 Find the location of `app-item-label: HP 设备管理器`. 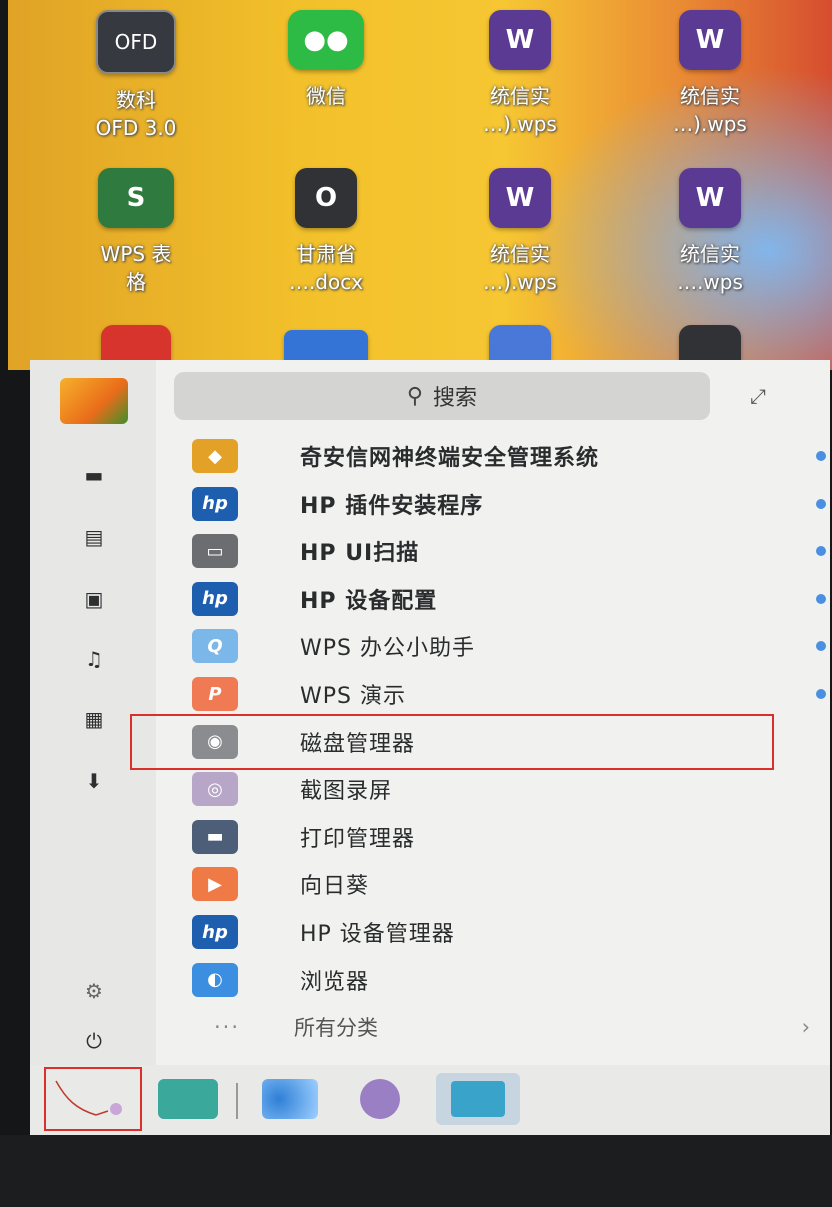

app-item-label: HP 设备管理器 is located at coordinates (377, 934).